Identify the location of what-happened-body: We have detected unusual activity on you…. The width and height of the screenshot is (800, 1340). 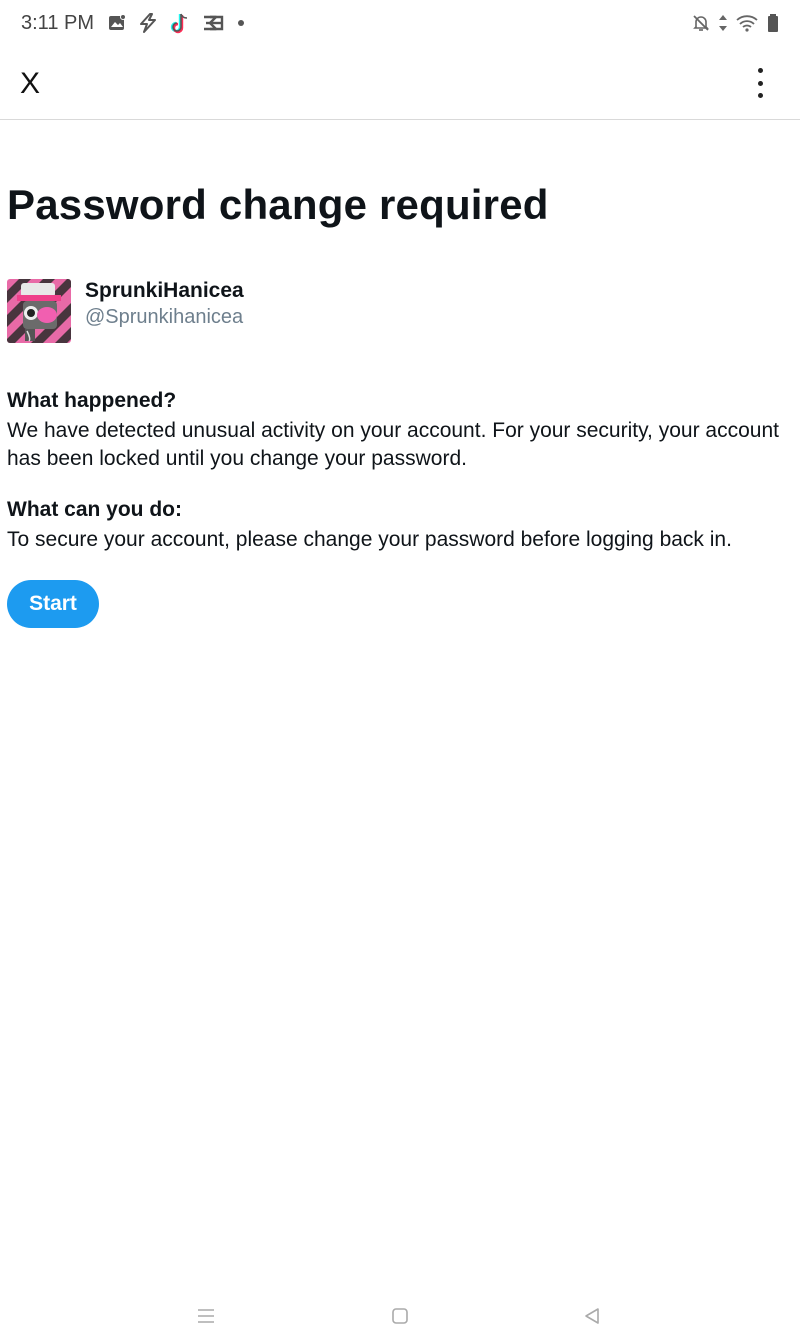
(393, 444).